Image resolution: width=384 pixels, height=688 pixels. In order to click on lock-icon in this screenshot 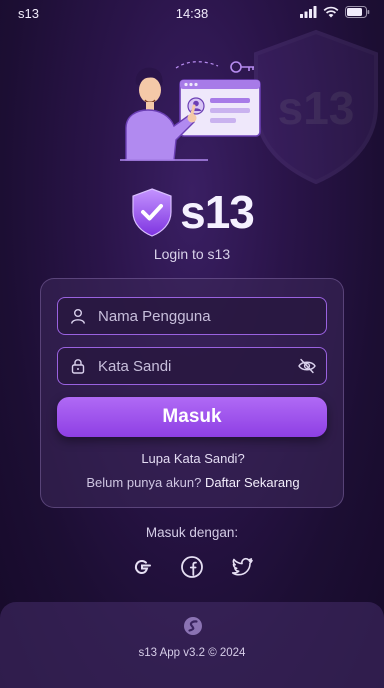, I will do `click(78, 366)`.